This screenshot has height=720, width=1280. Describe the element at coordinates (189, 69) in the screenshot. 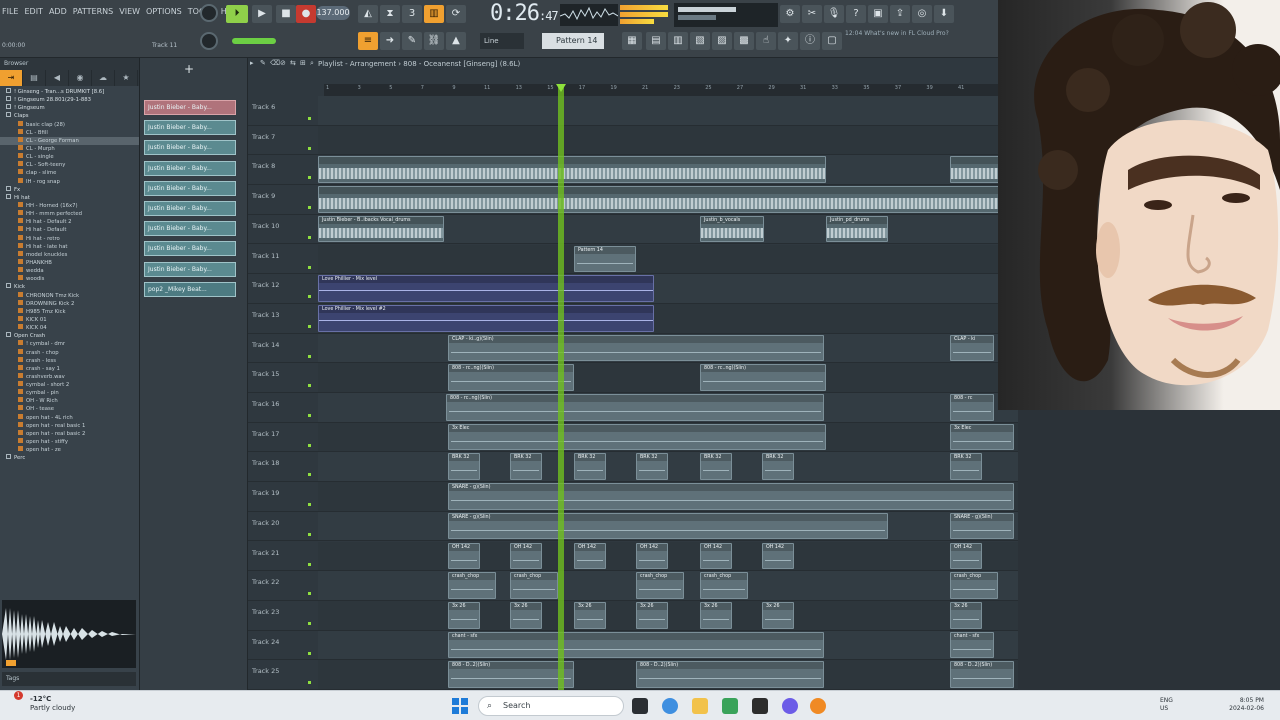

I see `add-icon: +` at that location.